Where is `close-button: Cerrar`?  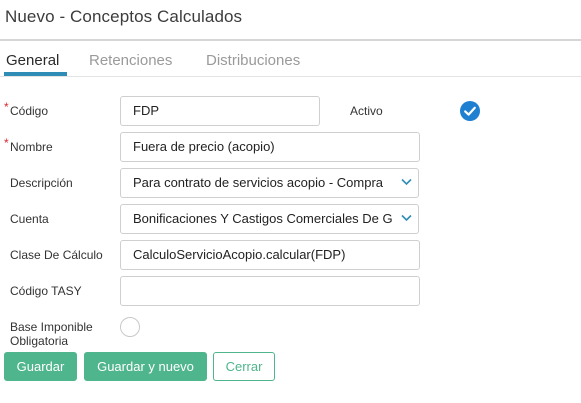
close-button: Cerrar is located at coordinates (244, 366).